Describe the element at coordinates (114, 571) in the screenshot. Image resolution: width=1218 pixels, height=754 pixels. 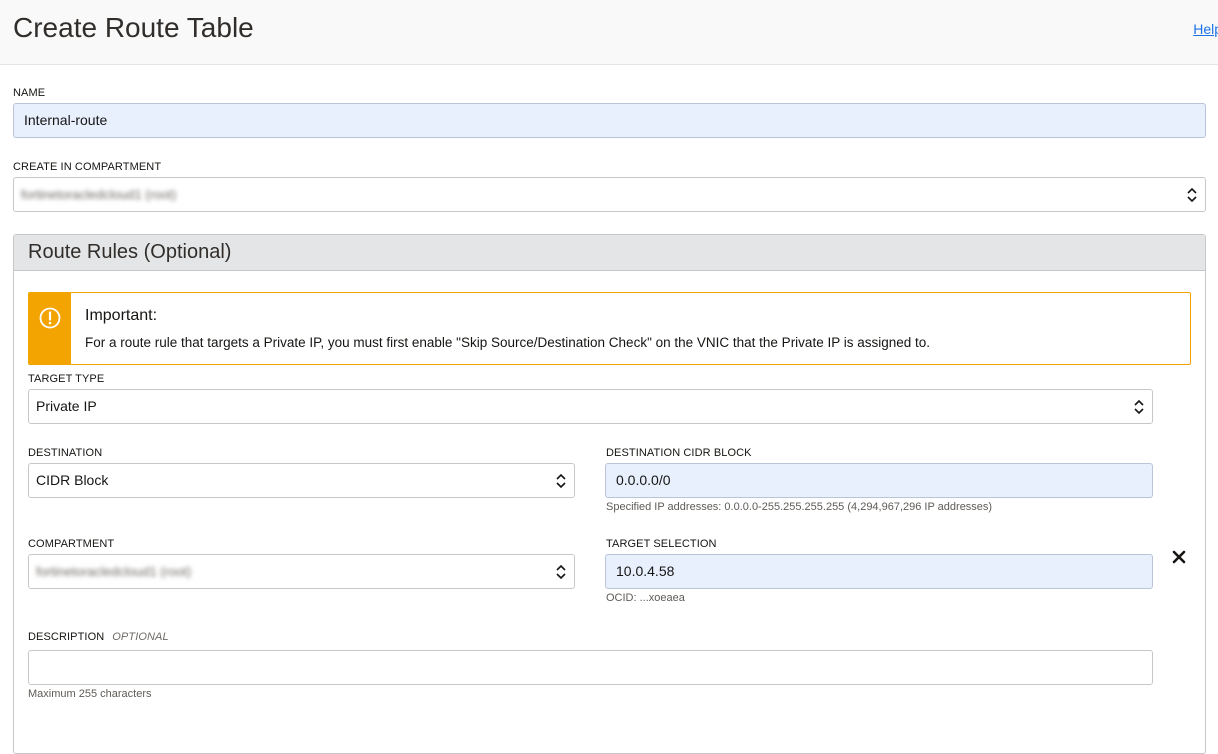
I see `rule-compartment-value: fortinetoracledcloud1 (root)` at that location.